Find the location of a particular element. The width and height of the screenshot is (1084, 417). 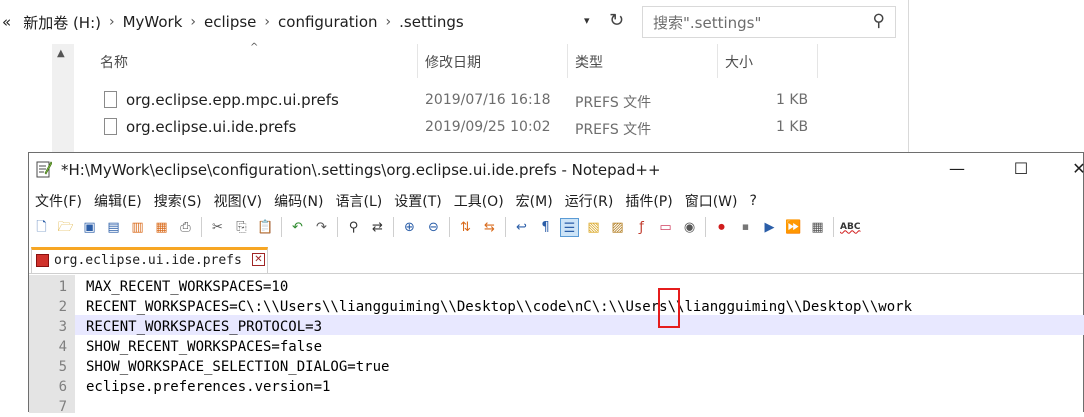

play-macro-icon: ▶ is located at coordinates (769, 227).